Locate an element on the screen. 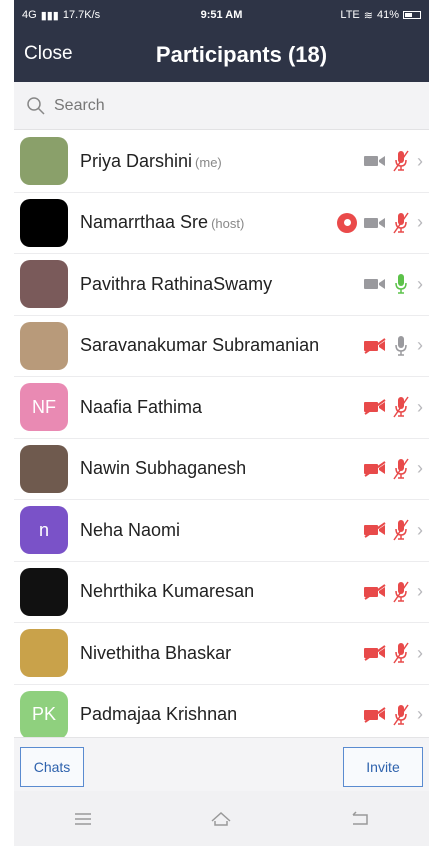  participant-row: n Neha Naomi › is located at coordinates (221, 531).